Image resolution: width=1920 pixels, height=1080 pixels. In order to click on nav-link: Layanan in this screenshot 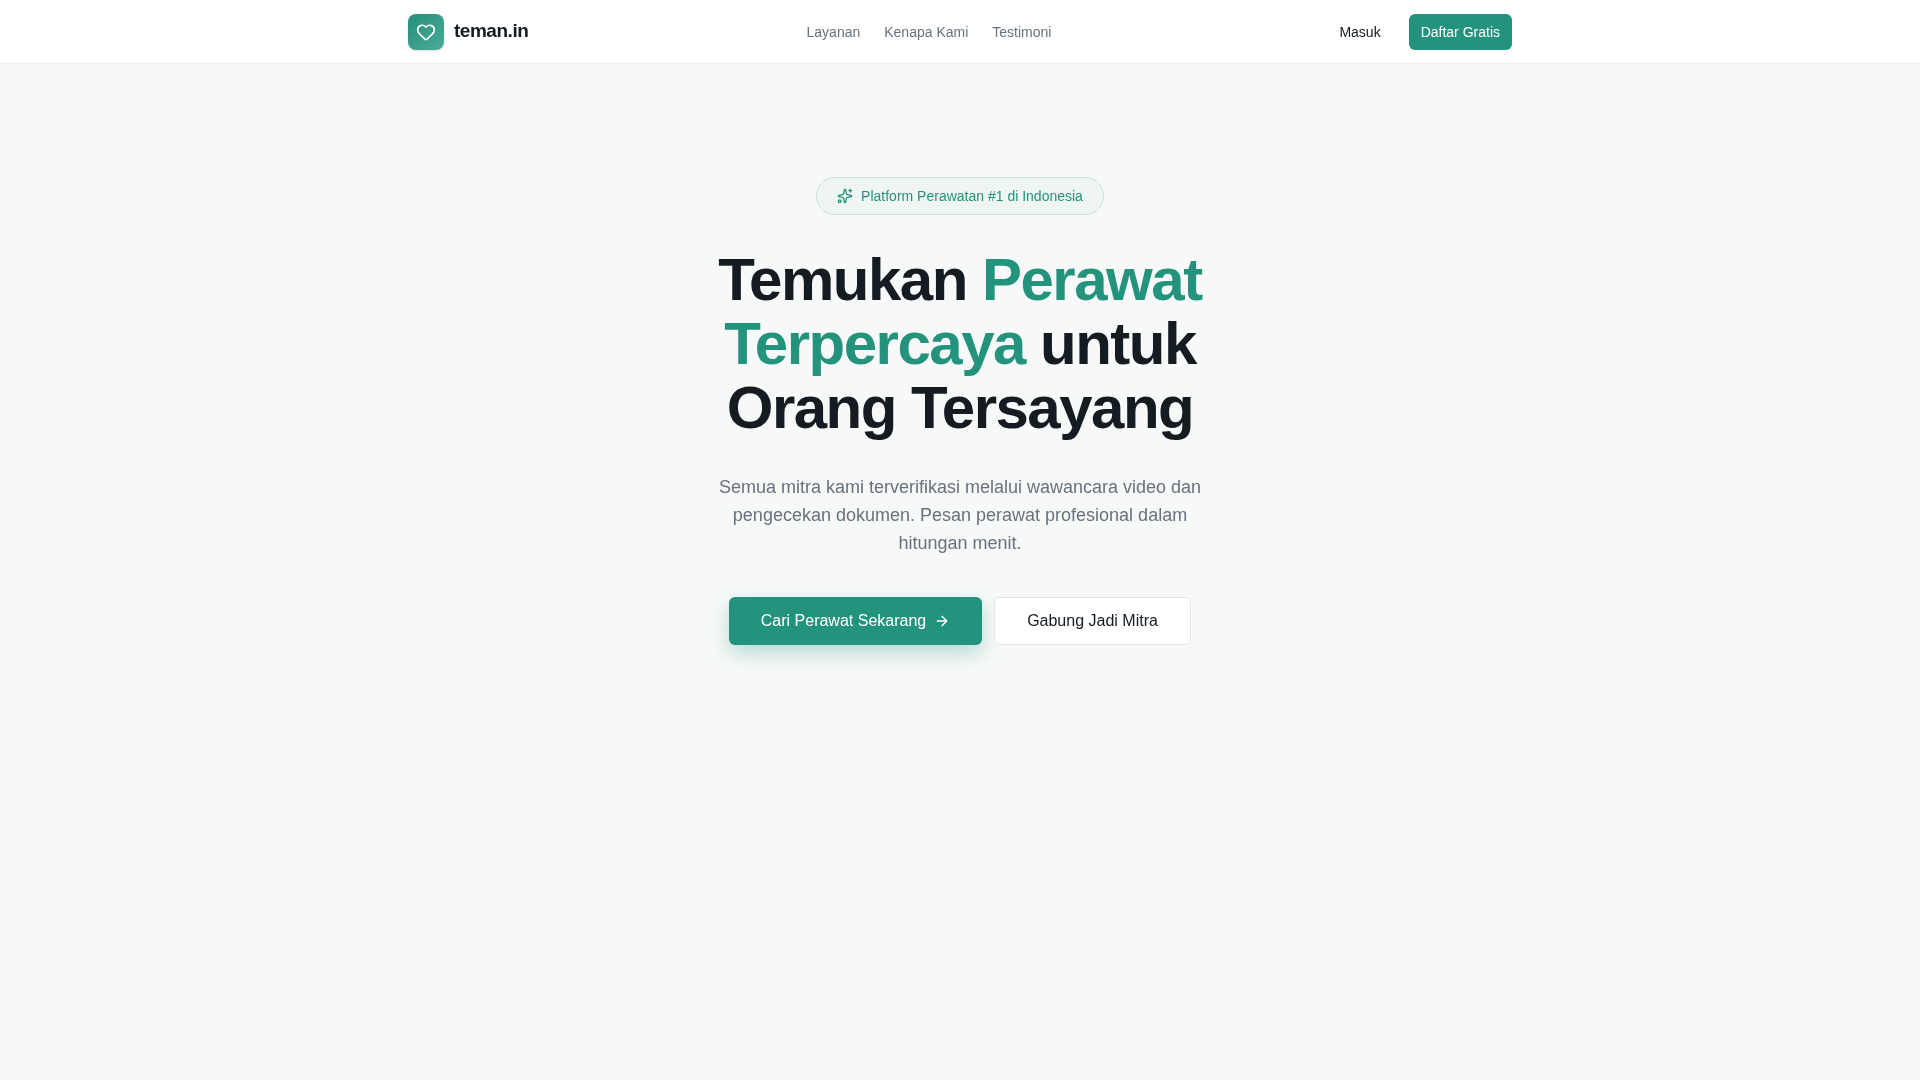, I will do `click(833, 31)`.